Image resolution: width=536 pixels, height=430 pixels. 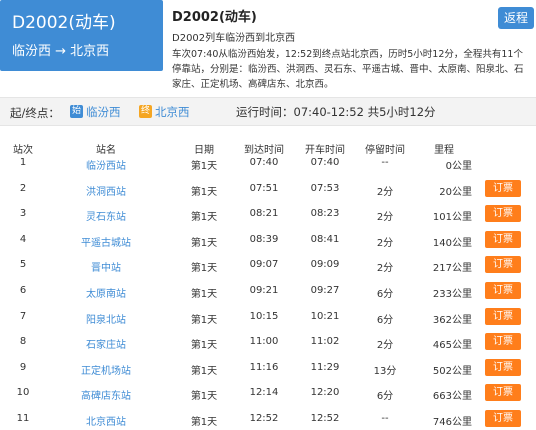 I want to click on table-row: 6 太原南站 第1天 09:21 09:27 6分 233公里 订票, so click(x=268, y=291).